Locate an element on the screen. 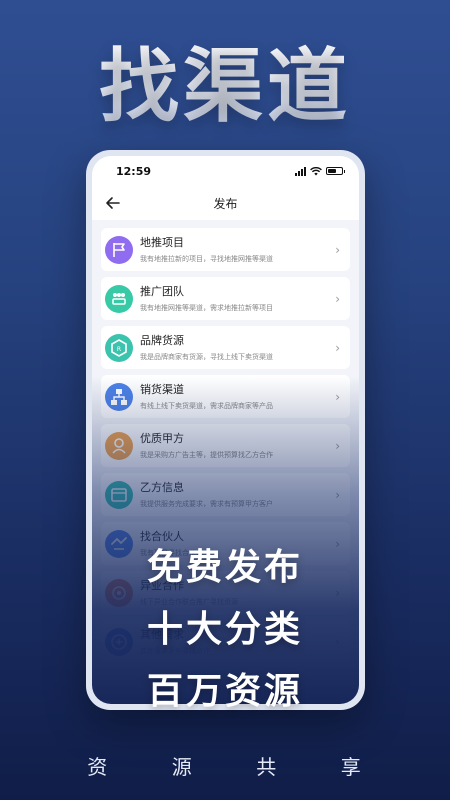 The width and height of the screenshot is (450, 800). tagline-million-resources: 百万资源 is located at coordinates (224, 691).